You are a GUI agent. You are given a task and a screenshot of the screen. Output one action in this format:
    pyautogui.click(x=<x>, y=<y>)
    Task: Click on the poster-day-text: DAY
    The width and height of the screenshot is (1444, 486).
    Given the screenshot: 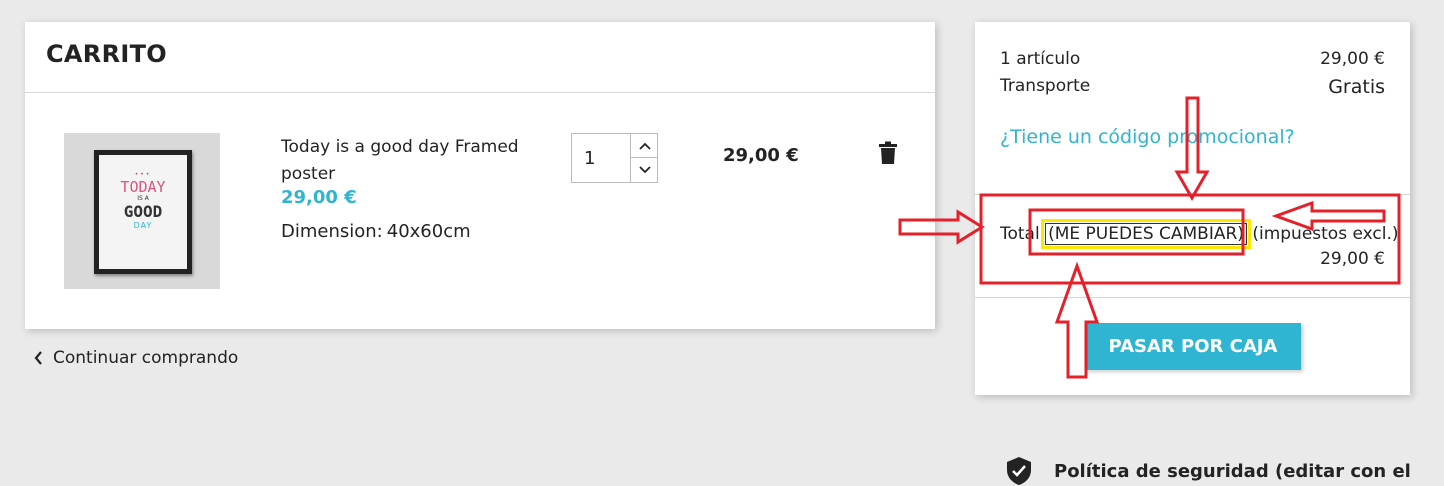 What is the action you would take?
    pyautogui.click(x=143, y=225)
    